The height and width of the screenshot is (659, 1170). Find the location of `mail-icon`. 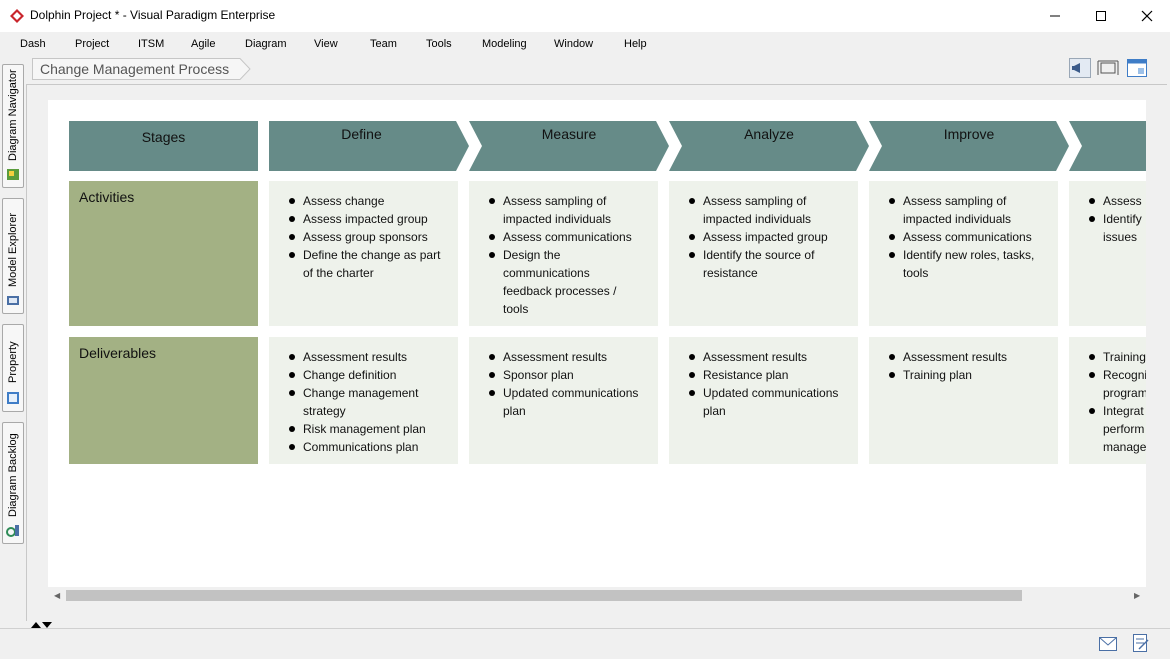

mail-icon is located at coordinates (1108, 644).